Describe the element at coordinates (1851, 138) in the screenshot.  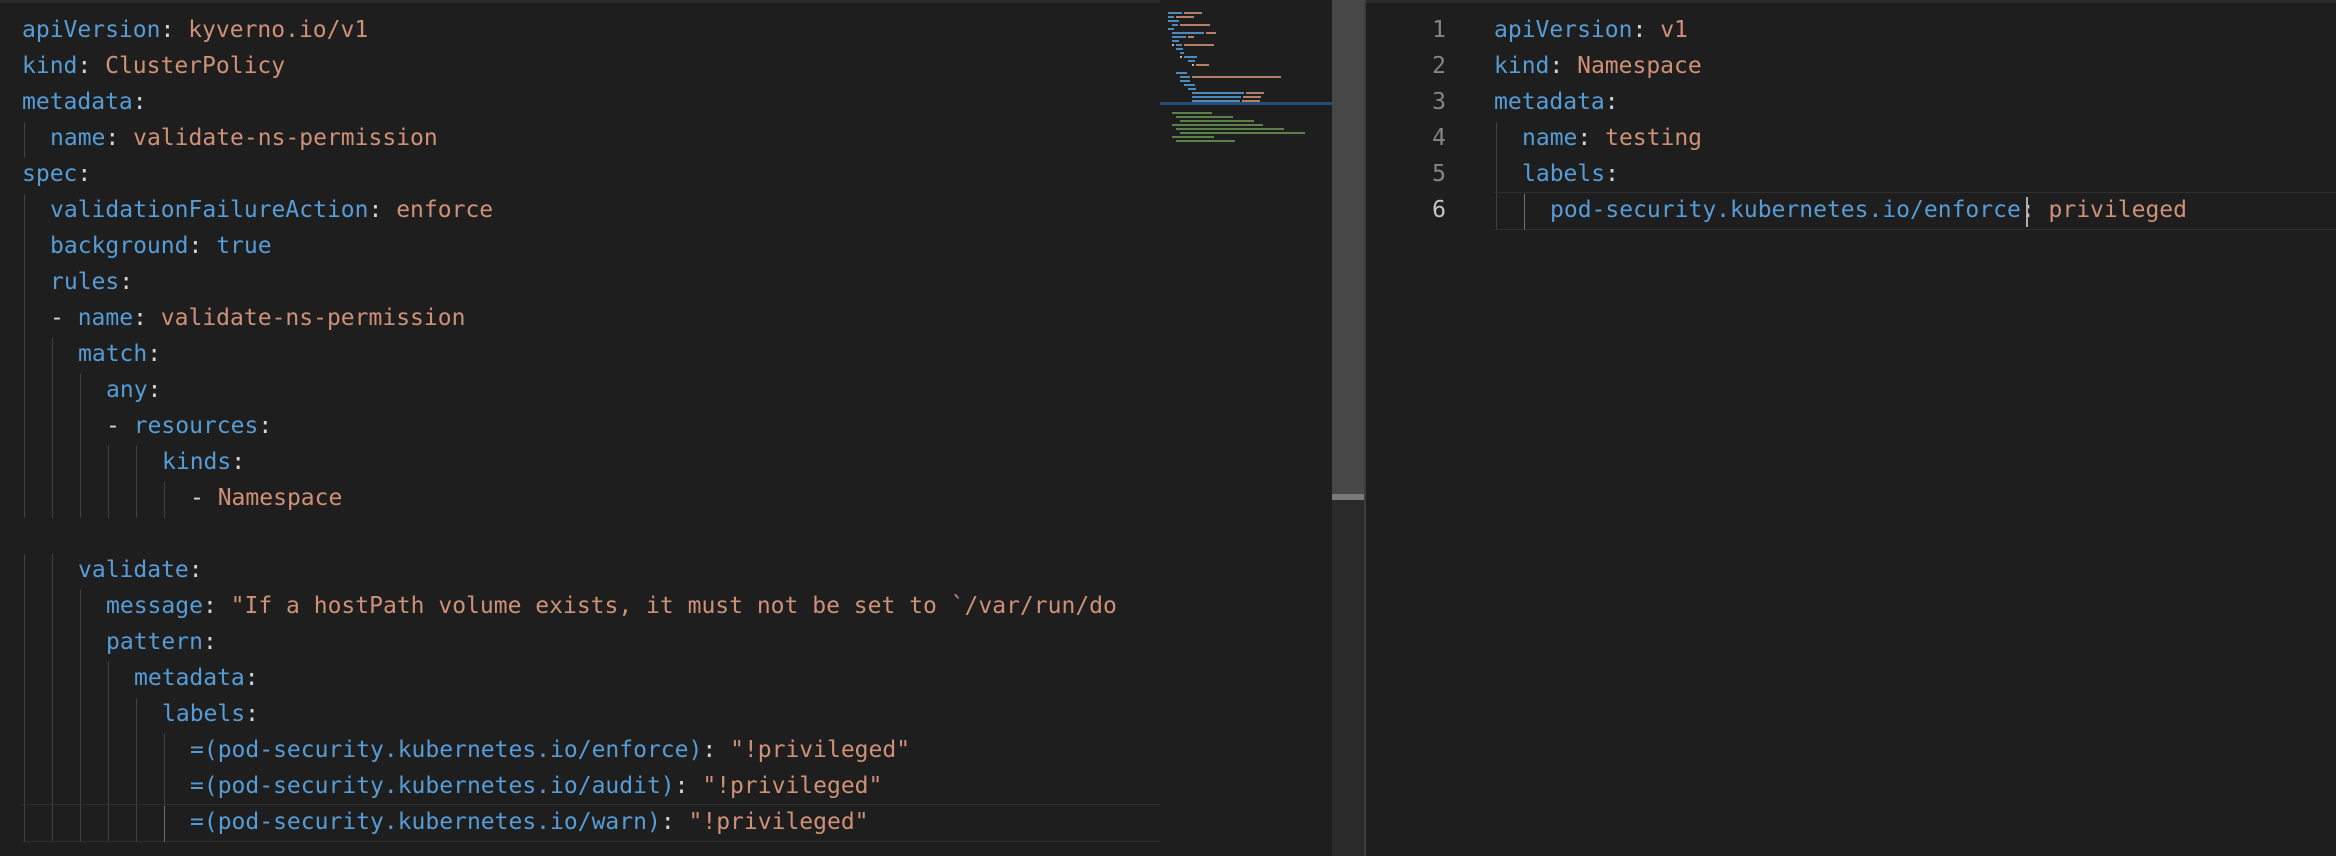
I see `code-line: 4 name: testing` at that location.